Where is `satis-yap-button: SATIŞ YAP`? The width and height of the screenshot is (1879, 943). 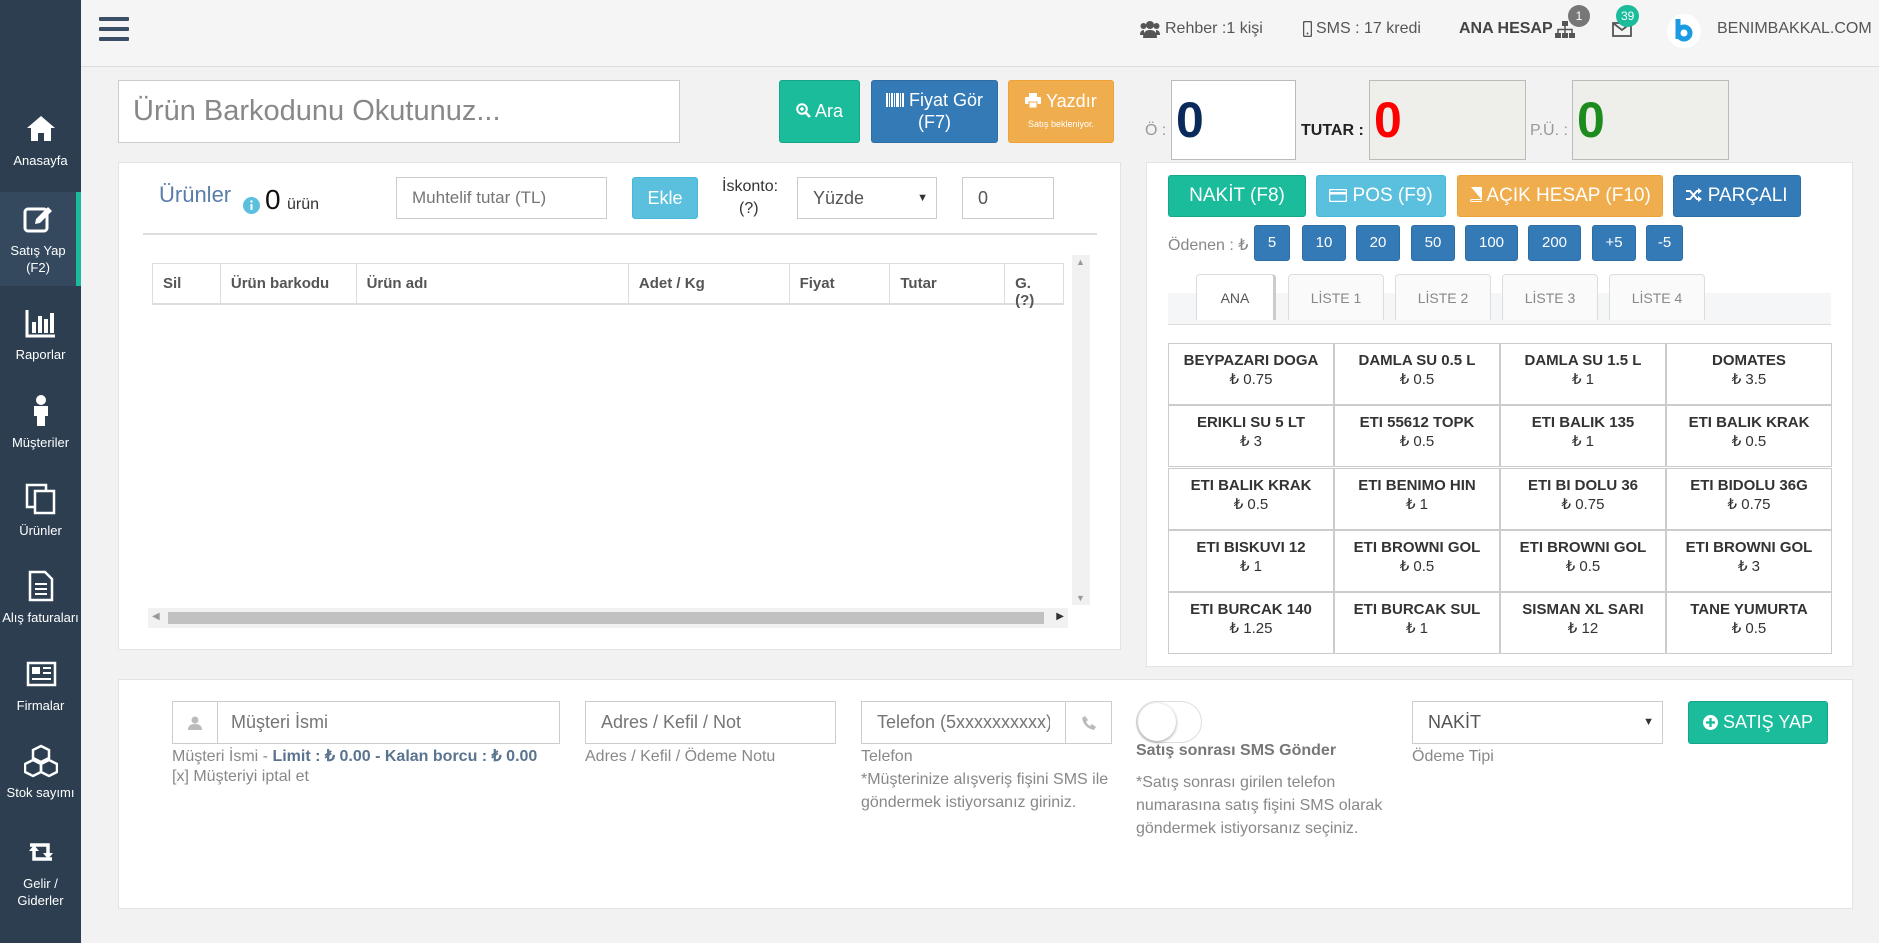 satis-yap-button: SATIŞ YAP is located at coordinates (1758, 722).